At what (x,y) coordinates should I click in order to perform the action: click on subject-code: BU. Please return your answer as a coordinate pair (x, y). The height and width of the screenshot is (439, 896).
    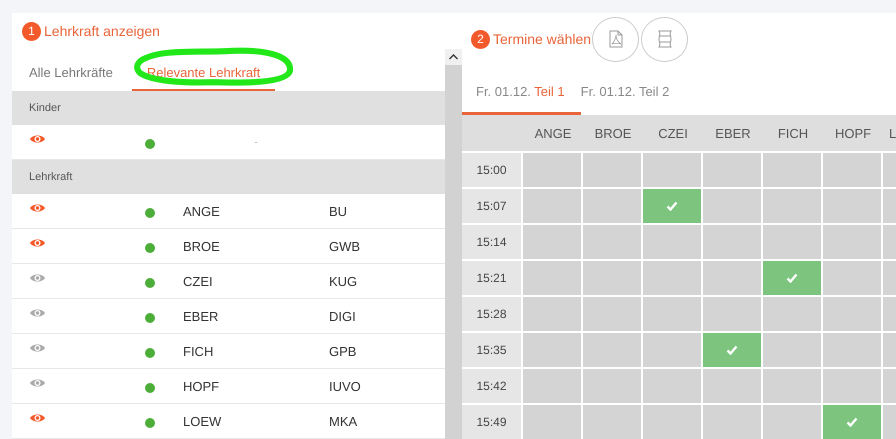
    Looking at the image, I should click on (338, 211).